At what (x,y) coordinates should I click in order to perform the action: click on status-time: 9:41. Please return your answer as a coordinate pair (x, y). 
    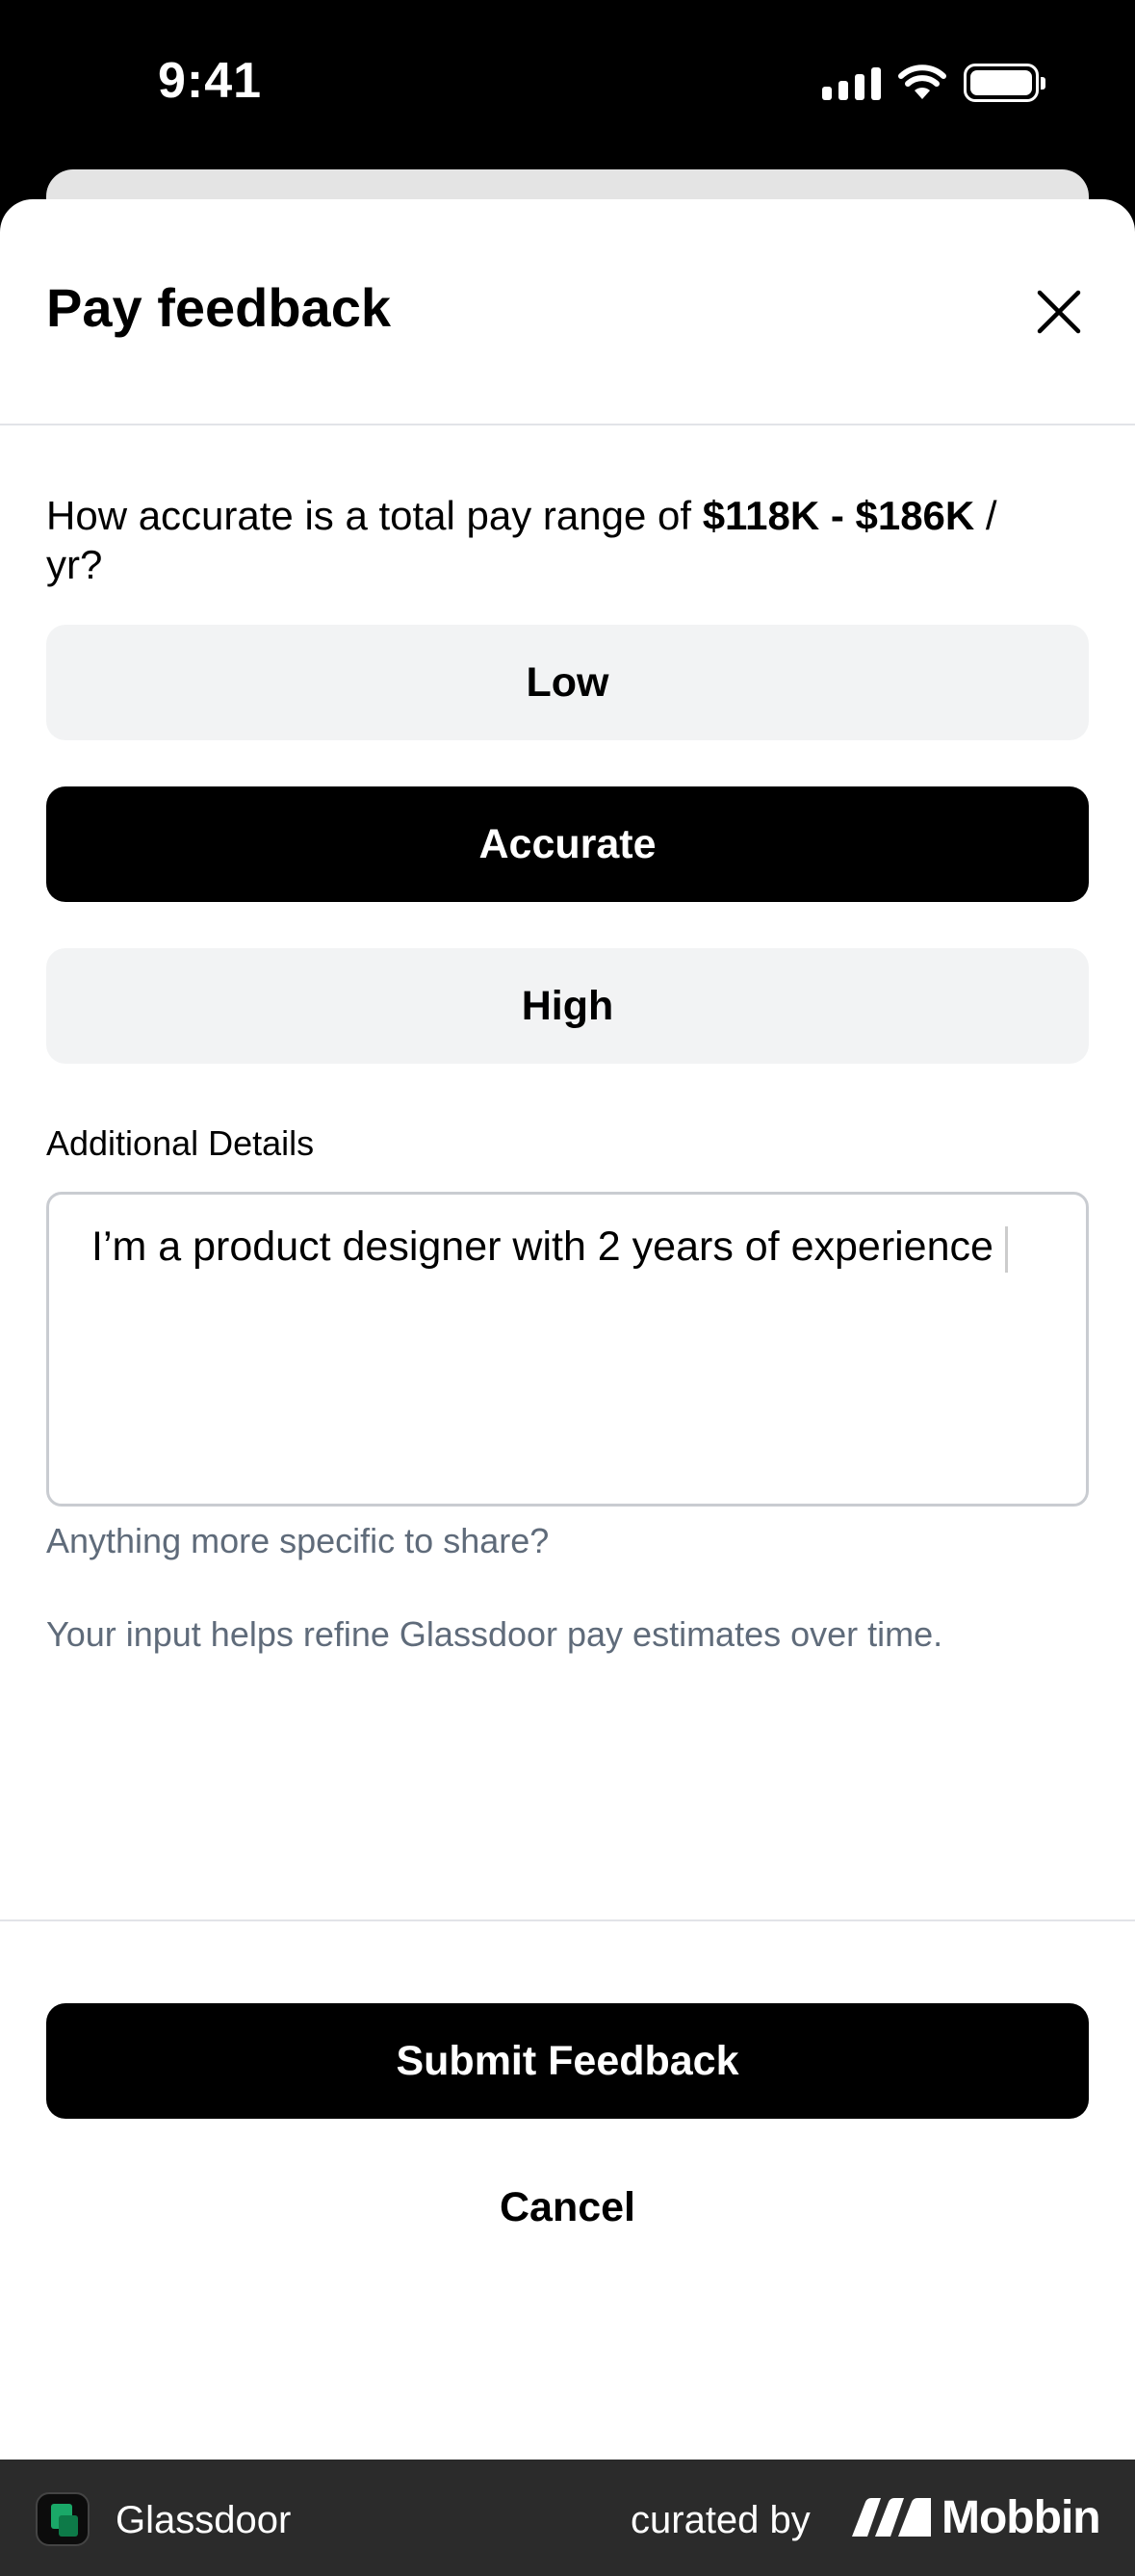
    Looking at the image, I should click on (210, 81).